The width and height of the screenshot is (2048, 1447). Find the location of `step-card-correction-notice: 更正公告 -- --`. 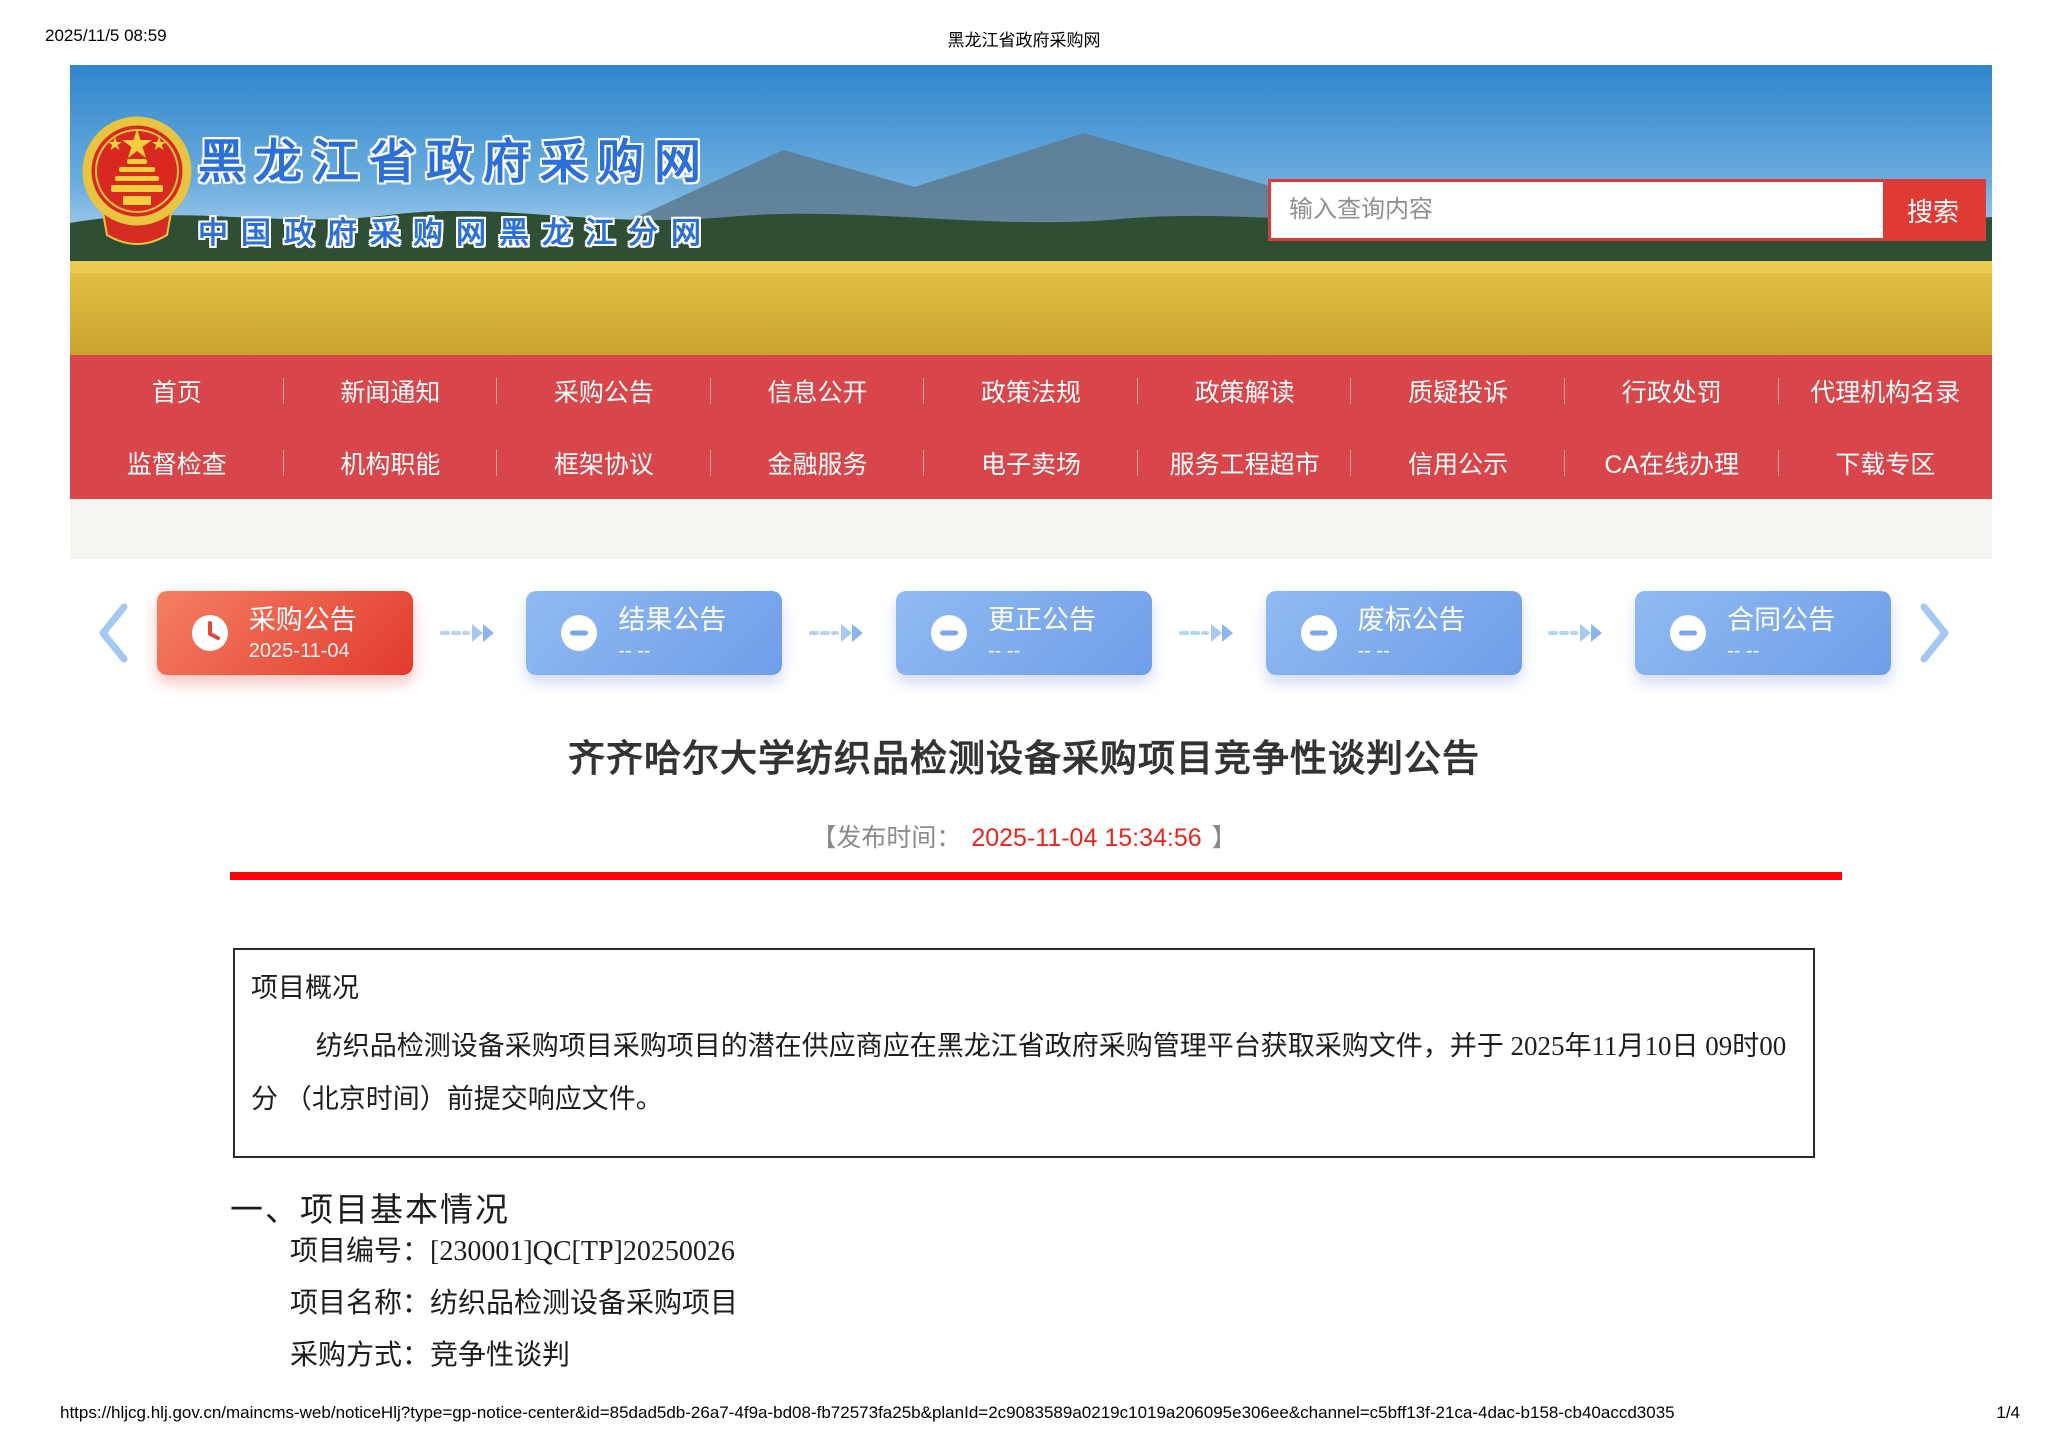

step-card-correction-notice: 更正公告 -- -- is located at coordinates (1023, 633).